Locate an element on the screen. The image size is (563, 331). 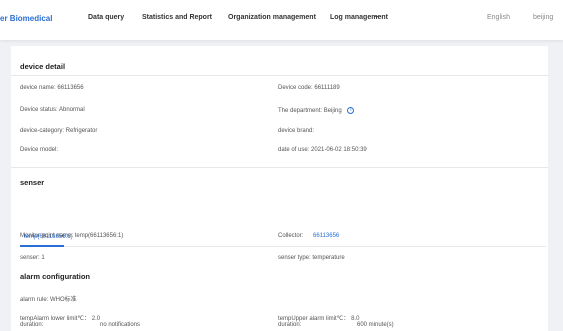
city-selector: beijing is located at coordinates (543, 17).